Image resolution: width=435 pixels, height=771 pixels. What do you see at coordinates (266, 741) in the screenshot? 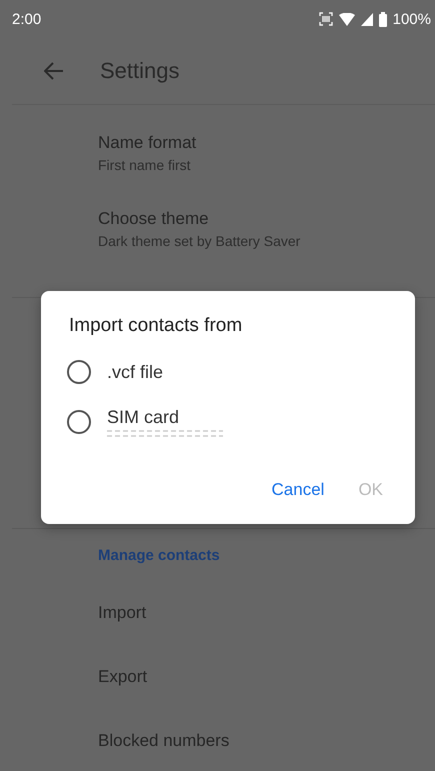
I see `setting-title: Blocked numbers` at bounding box center [266, 741].